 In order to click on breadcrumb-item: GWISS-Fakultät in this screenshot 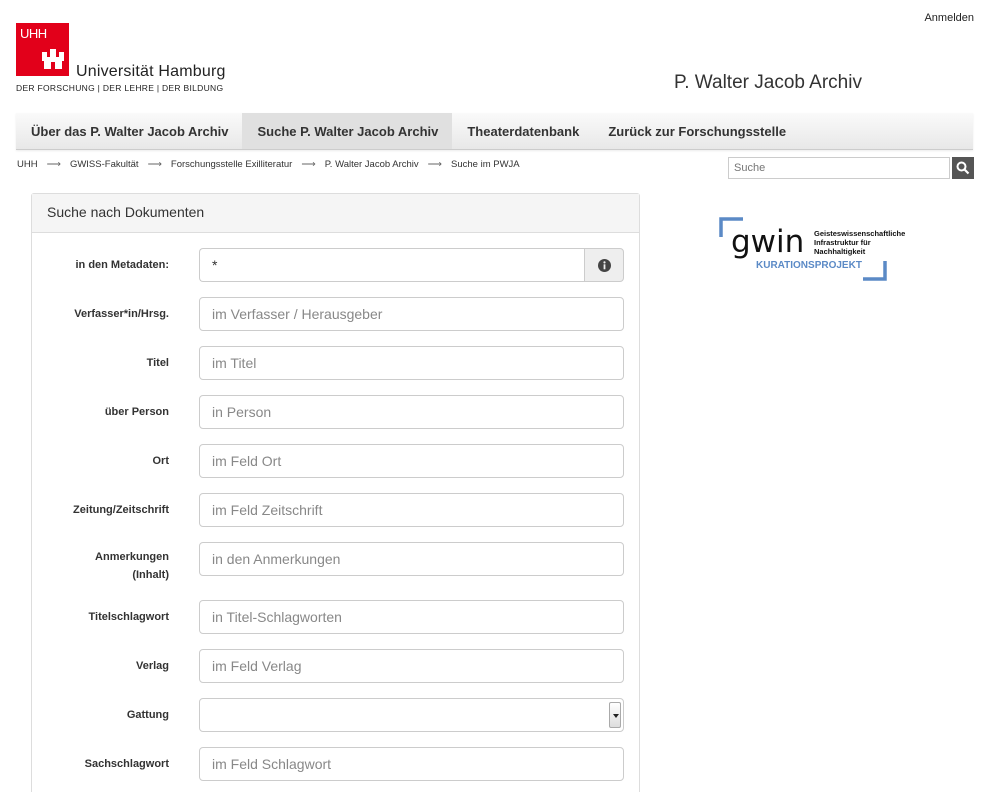, I will do `click(104, 164)`.